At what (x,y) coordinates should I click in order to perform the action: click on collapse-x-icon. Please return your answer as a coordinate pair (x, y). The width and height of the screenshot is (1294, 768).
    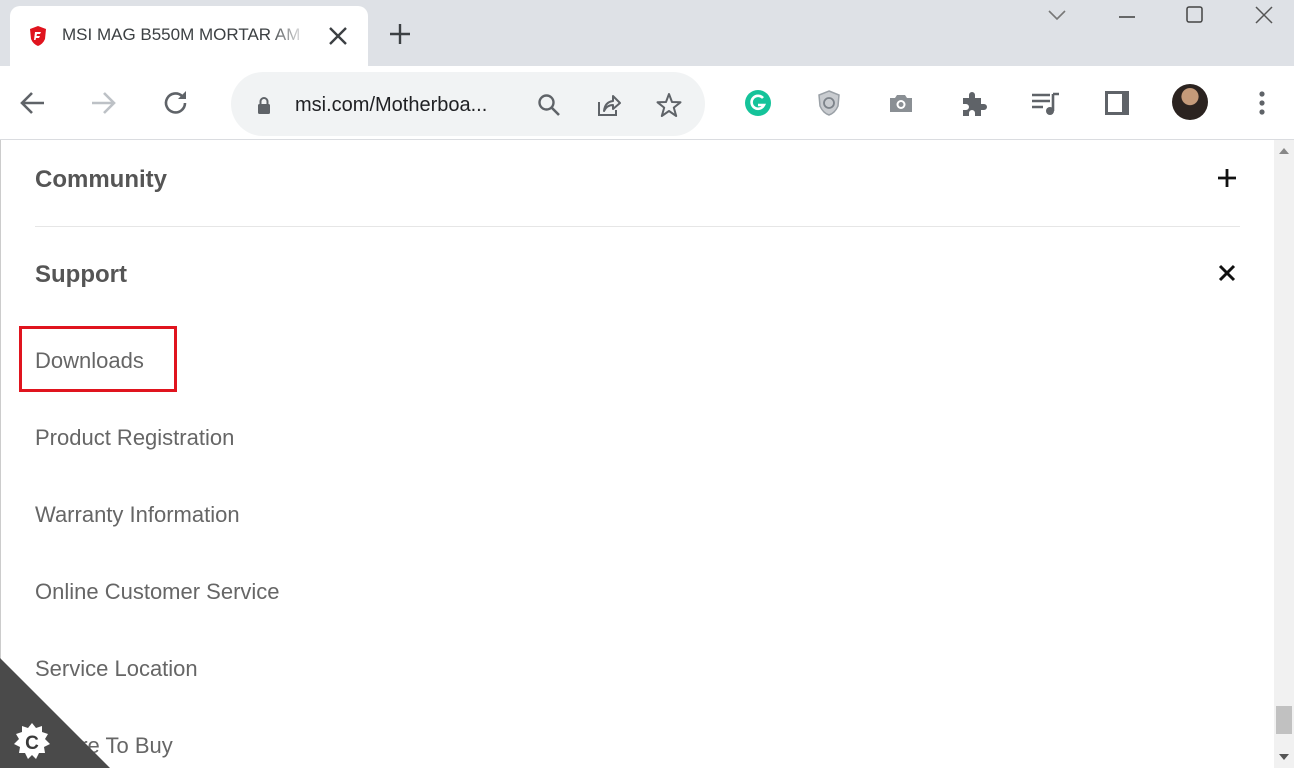
    Looking at the image, I should click on (1227, 273).